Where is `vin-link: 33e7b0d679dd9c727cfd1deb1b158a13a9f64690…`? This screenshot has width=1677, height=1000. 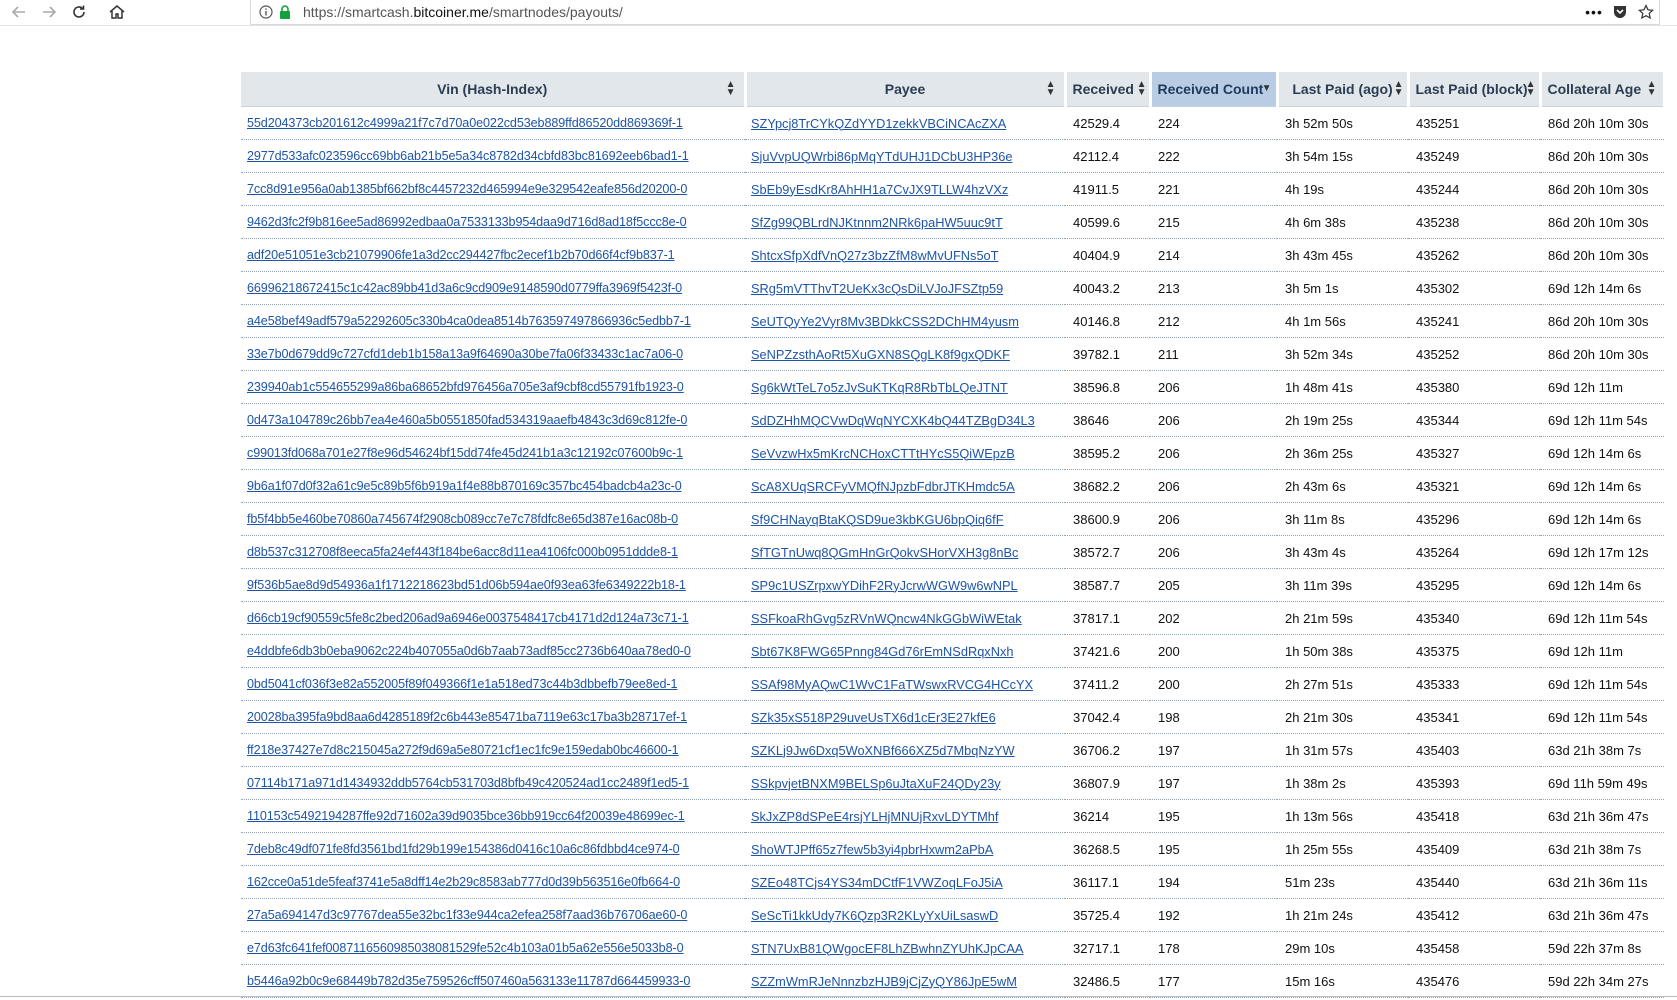
vin-link: 33e7b0d679dd9c727cfd1deb1b158a13a9f64690… is located at coordinates (465, 354).